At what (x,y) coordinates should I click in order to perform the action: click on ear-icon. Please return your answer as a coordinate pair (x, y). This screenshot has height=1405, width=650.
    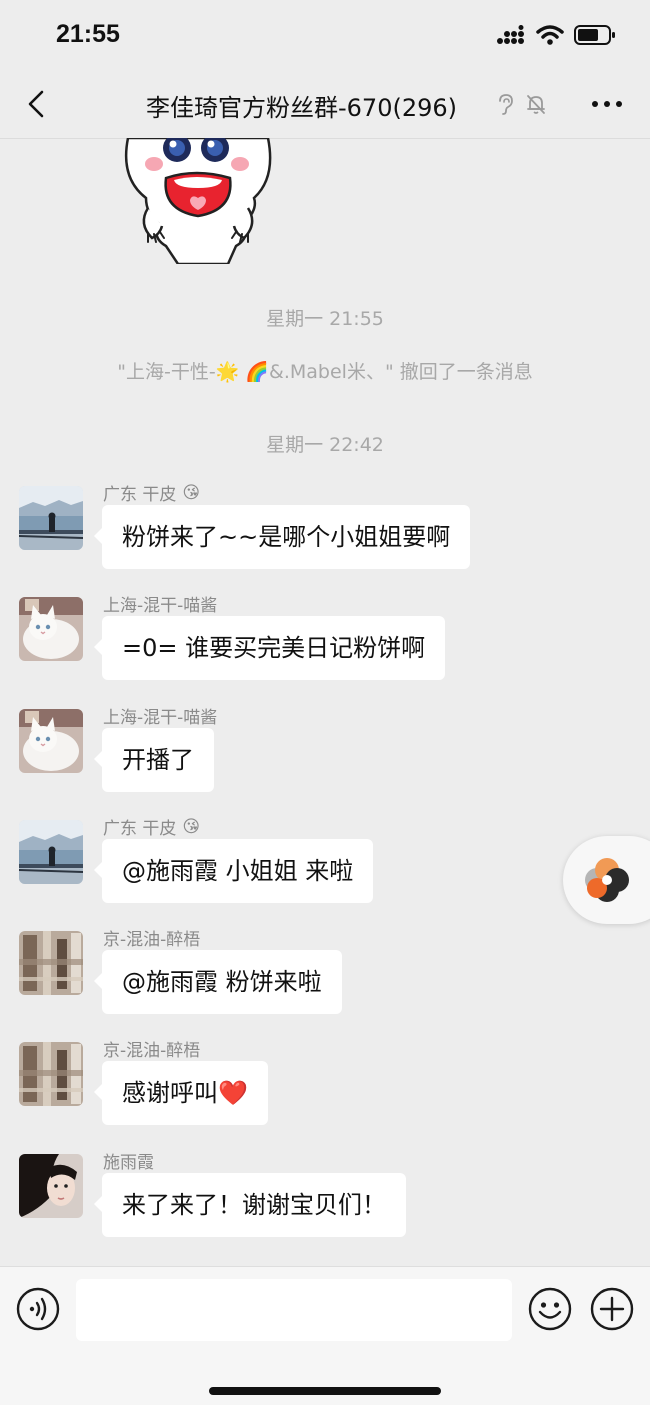
    Looking at the image, I should click on (506, 104).